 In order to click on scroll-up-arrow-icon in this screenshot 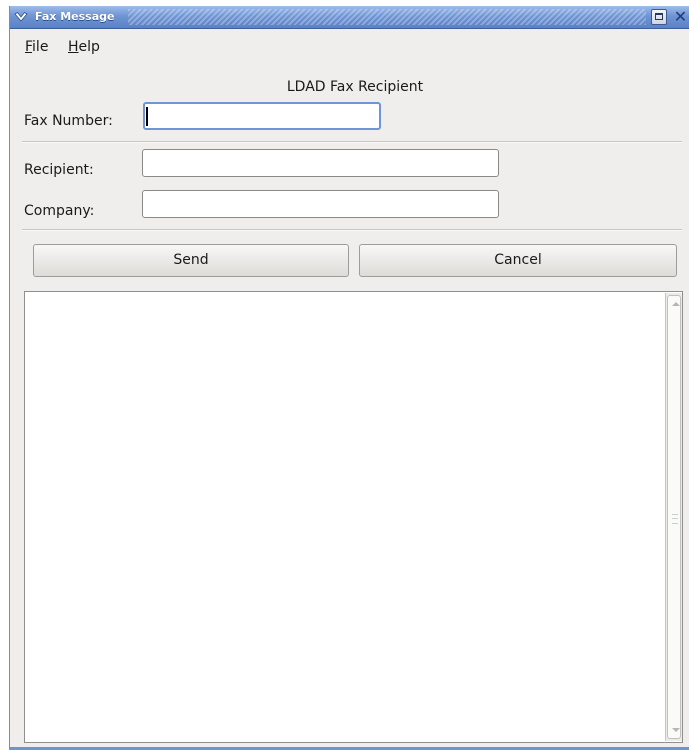, I will do `click(676, 304)`.